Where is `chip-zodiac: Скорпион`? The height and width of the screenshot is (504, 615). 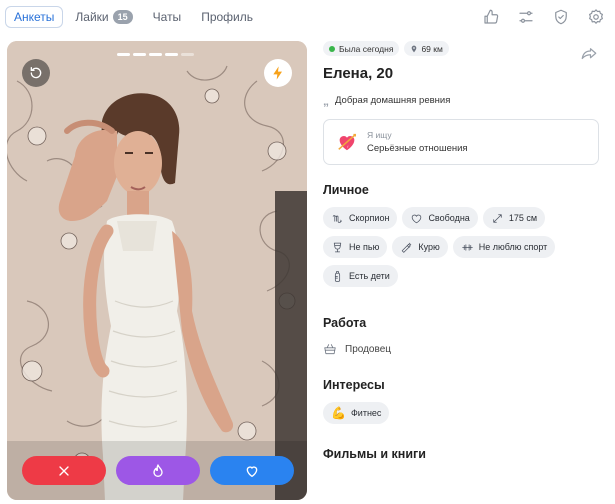
chip-zodiac: Скорпион is located at coordinates (360, 218).